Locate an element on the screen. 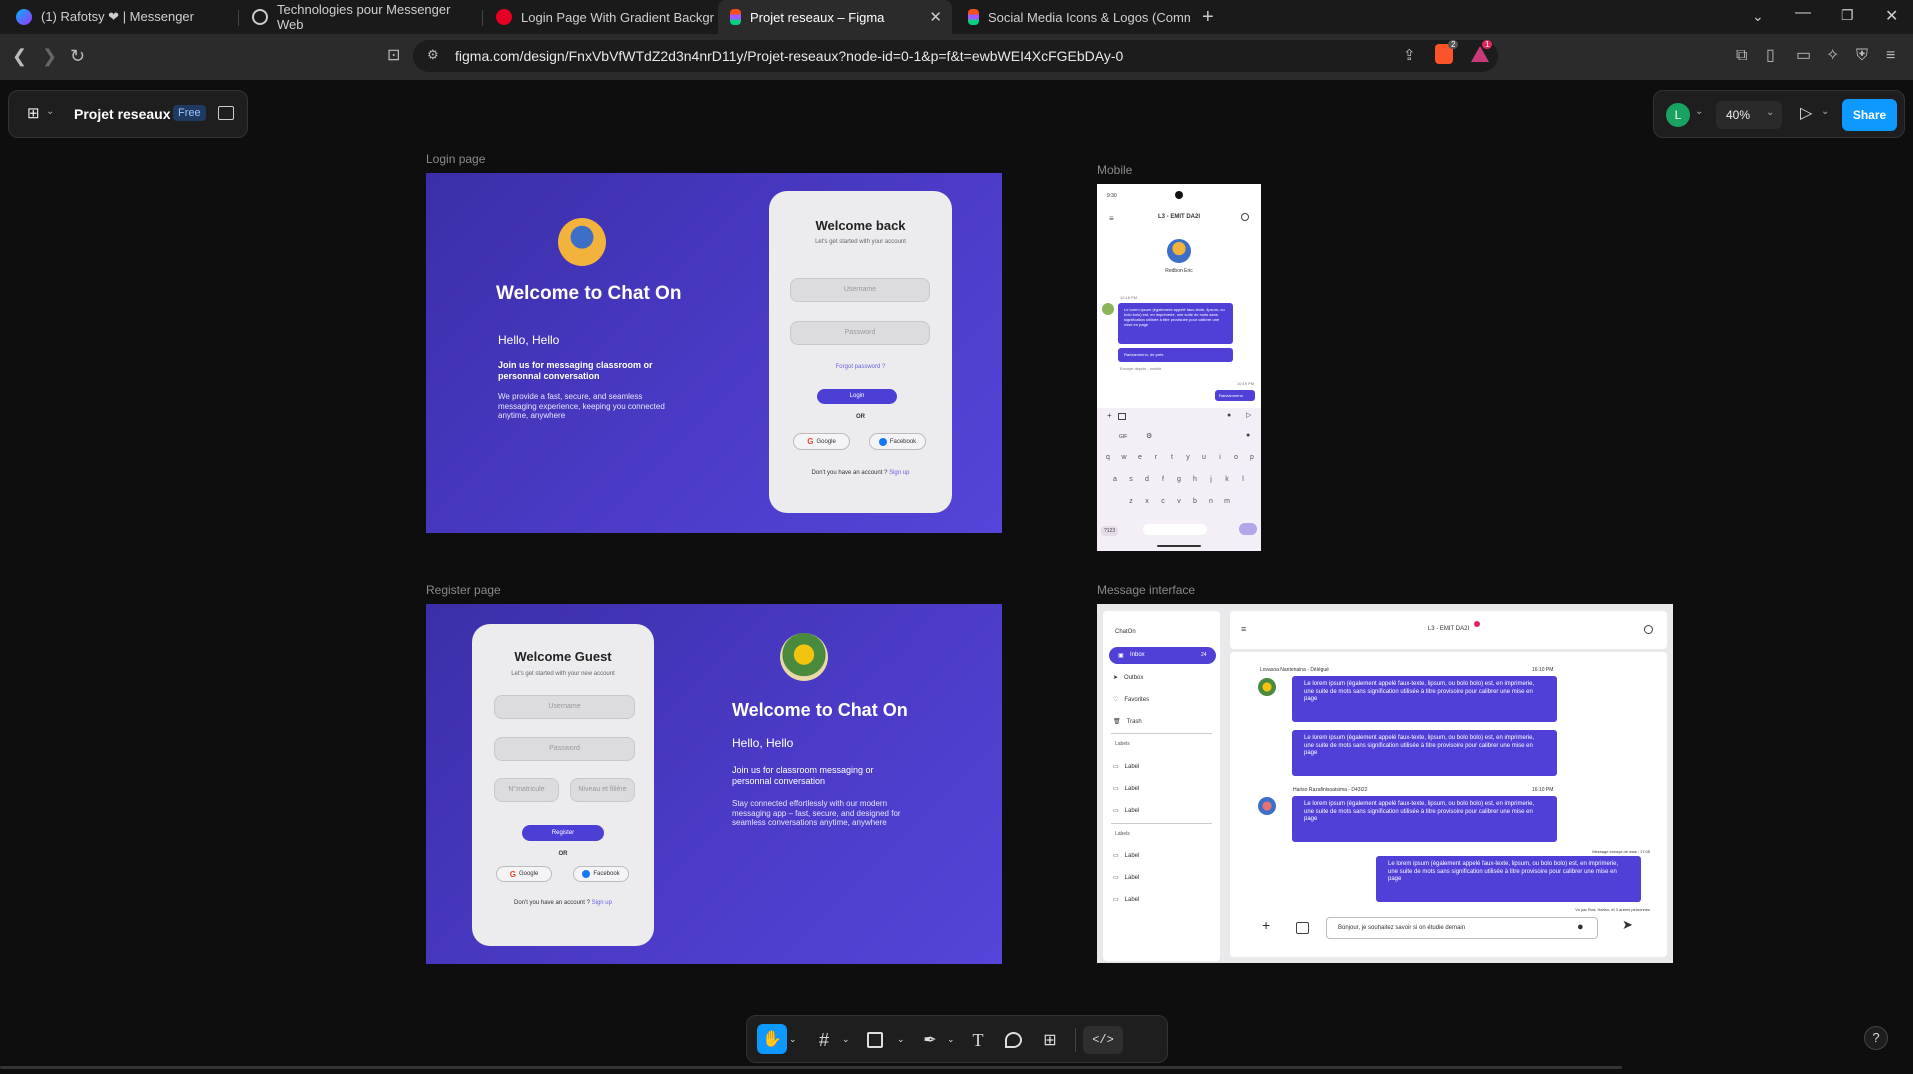 The image size is (1913, 1074). actions-icon: ⊞ is located at coordinates (1050, 1040).